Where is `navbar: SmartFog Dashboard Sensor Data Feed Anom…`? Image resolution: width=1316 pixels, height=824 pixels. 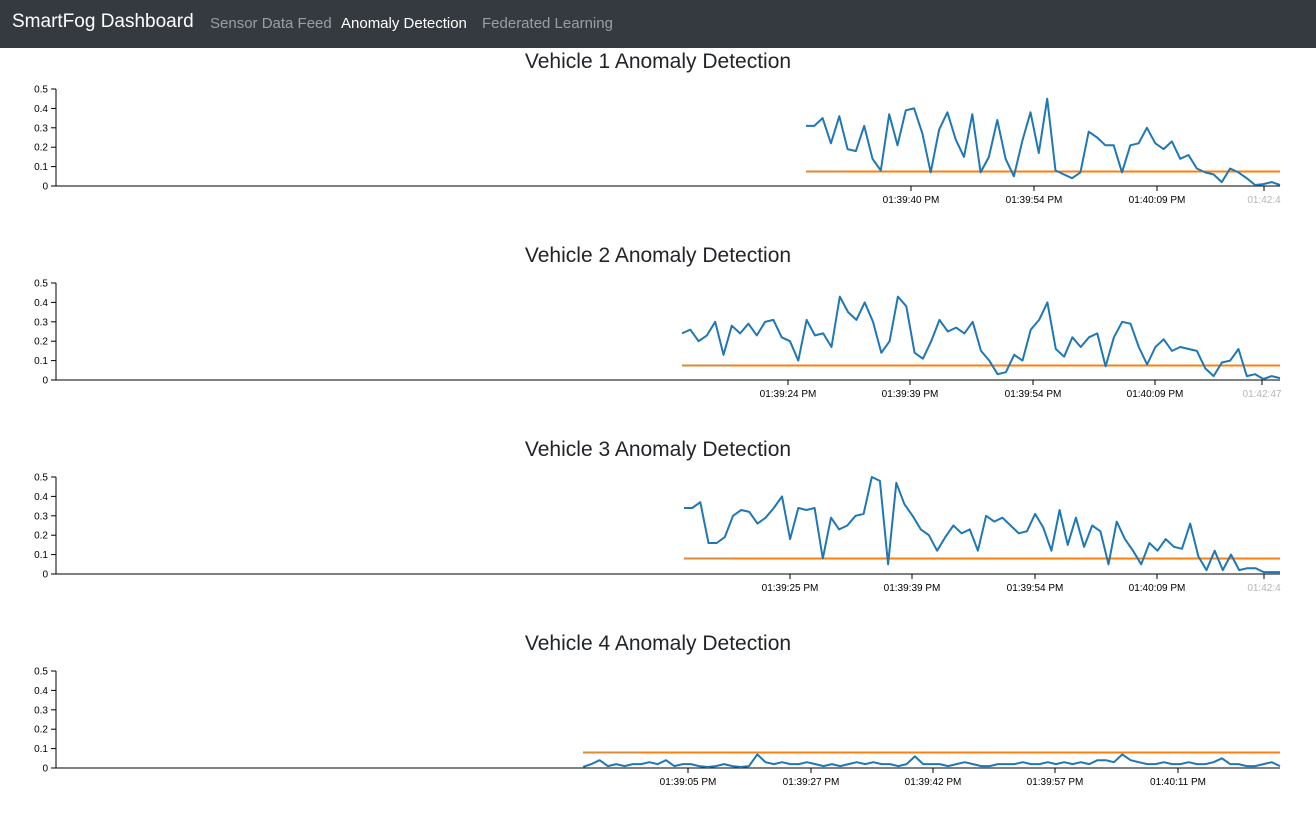
navbar: SmartFog Dashboard Sensor Data Feed Anom… is located at coordinates (658, 24).